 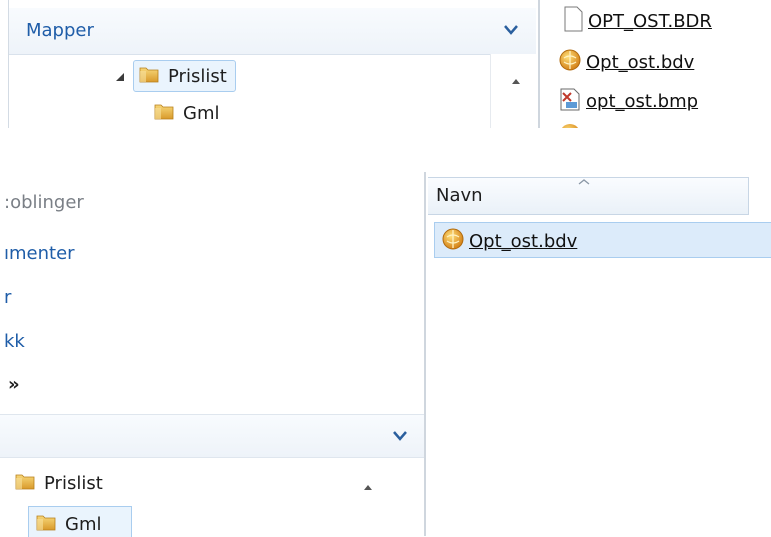 I want to click on image-file-icon, so click(x=570, y=101).